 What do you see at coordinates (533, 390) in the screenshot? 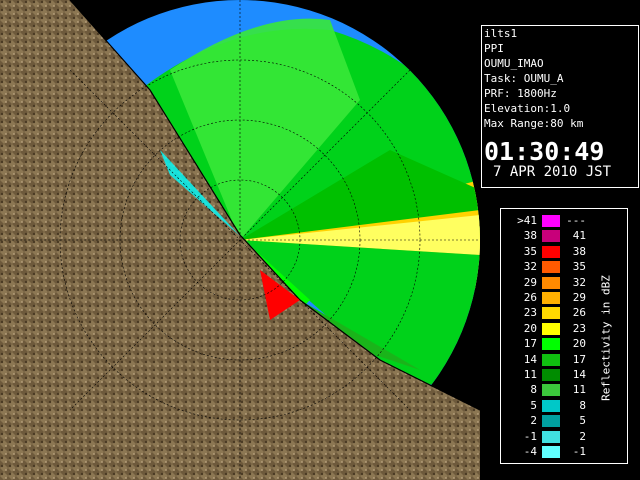
I see `legend-left-label: 8` at bounding box center [533, 390].